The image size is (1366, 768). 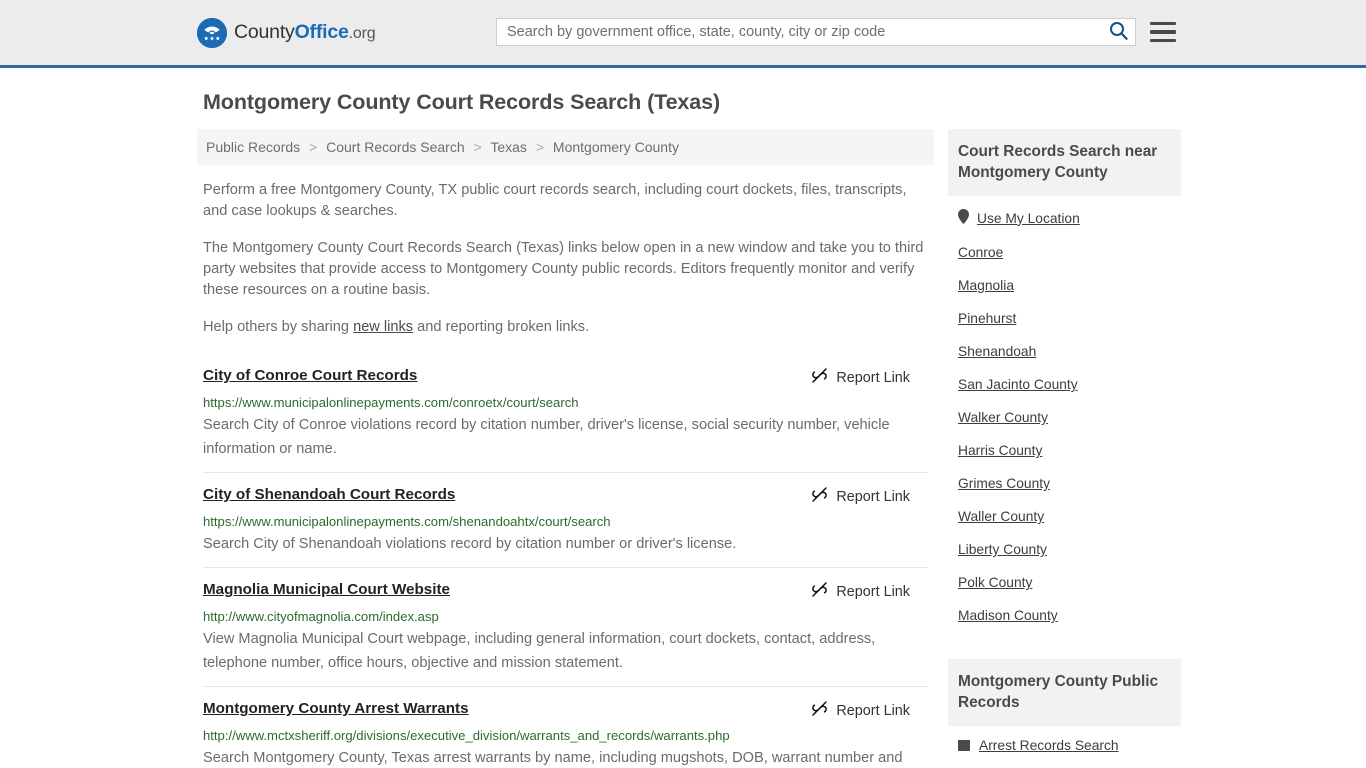 I want to click on sidebar-nearby-link: Conroe, so click(x=980, y=252).